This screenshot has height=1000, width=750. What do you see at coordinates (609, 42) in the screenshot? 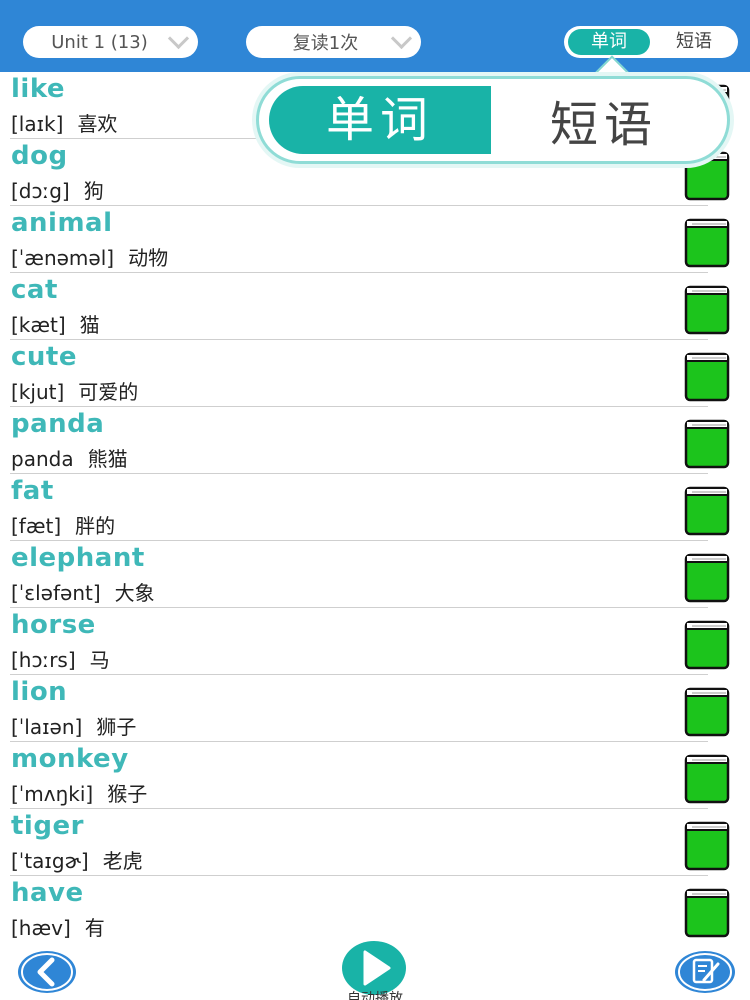
I see `tab-words: 单词` at bounding box center [609, 42].